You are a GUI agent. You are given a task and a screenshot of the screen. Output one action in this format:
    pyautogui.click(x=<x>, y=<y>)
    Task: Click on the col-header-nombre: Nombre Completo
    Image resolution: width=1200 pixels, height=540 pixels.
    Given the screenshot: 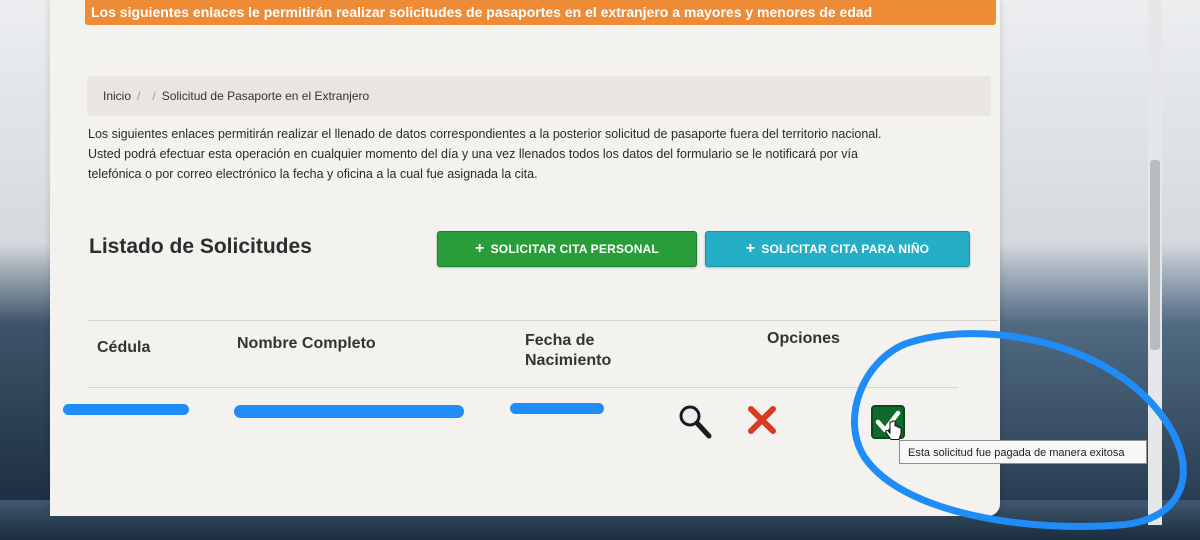 What is the action you would take?
    pyautogui.click(x=306, y=343)
    